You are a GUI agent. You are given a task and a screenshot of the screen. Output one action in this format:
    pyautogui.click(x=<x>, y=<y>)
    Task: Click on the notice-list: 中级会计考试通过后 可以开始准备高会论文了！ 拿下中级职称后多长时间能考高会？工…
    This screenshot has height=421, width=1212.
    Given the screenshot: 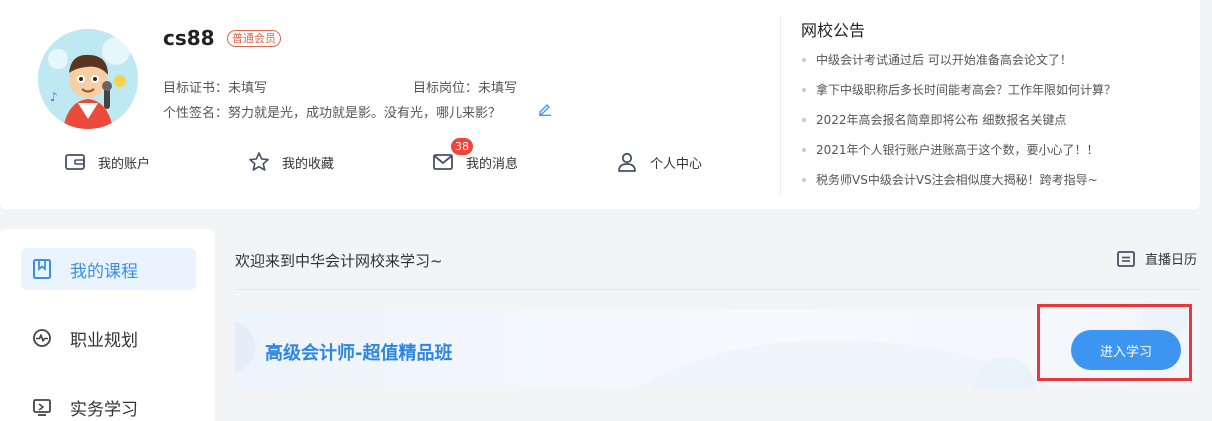 What is the action you would take?
    pyautogui.click(x=958, y=125)
    